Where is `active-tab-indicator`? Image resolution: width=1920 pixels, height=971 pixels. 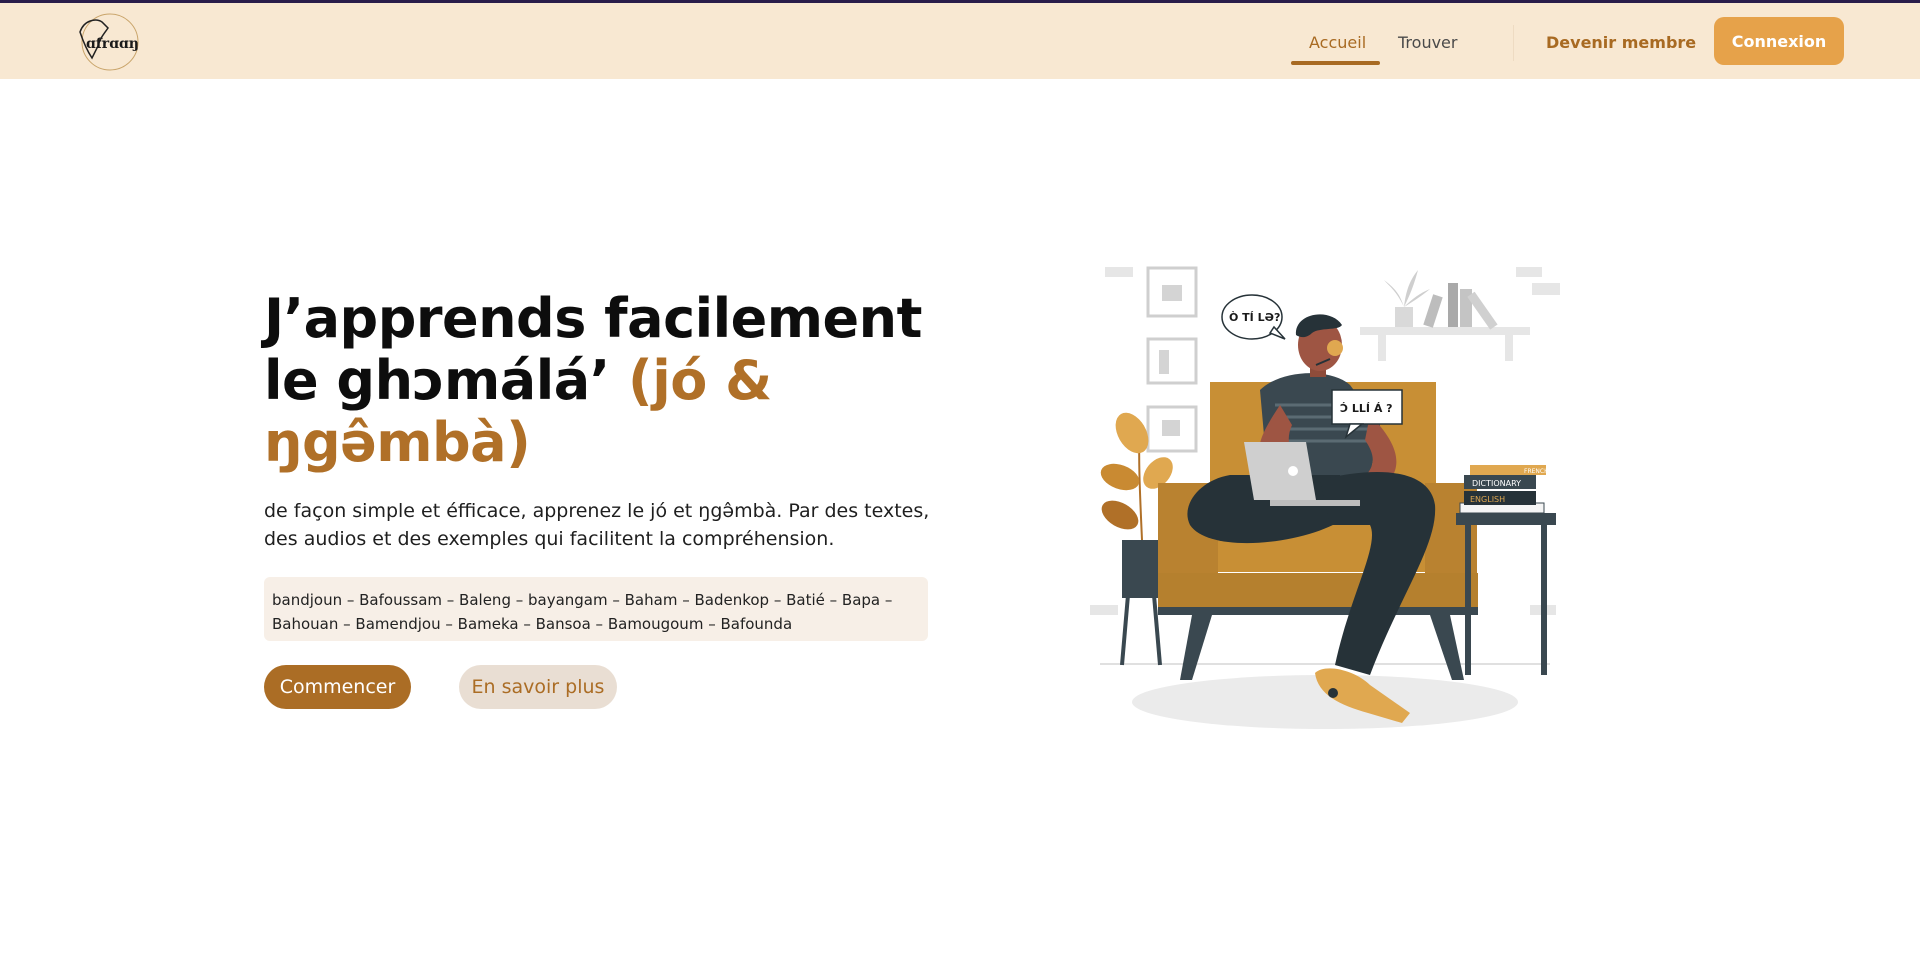
active-tab-indicator is located at coordinates (1335, 63).